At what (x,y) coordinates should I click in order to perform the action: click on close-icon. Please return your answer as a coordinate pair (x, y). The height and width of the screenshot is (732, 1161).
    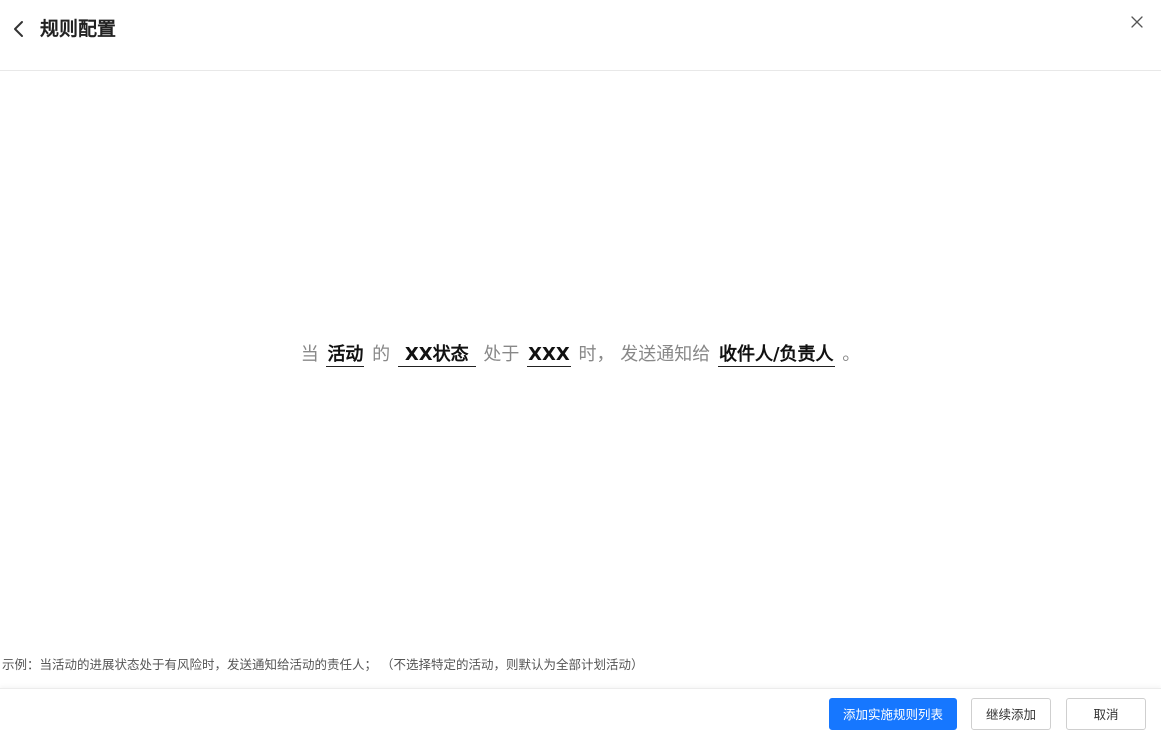
    Looking at the image, I should click on (1137, 22).